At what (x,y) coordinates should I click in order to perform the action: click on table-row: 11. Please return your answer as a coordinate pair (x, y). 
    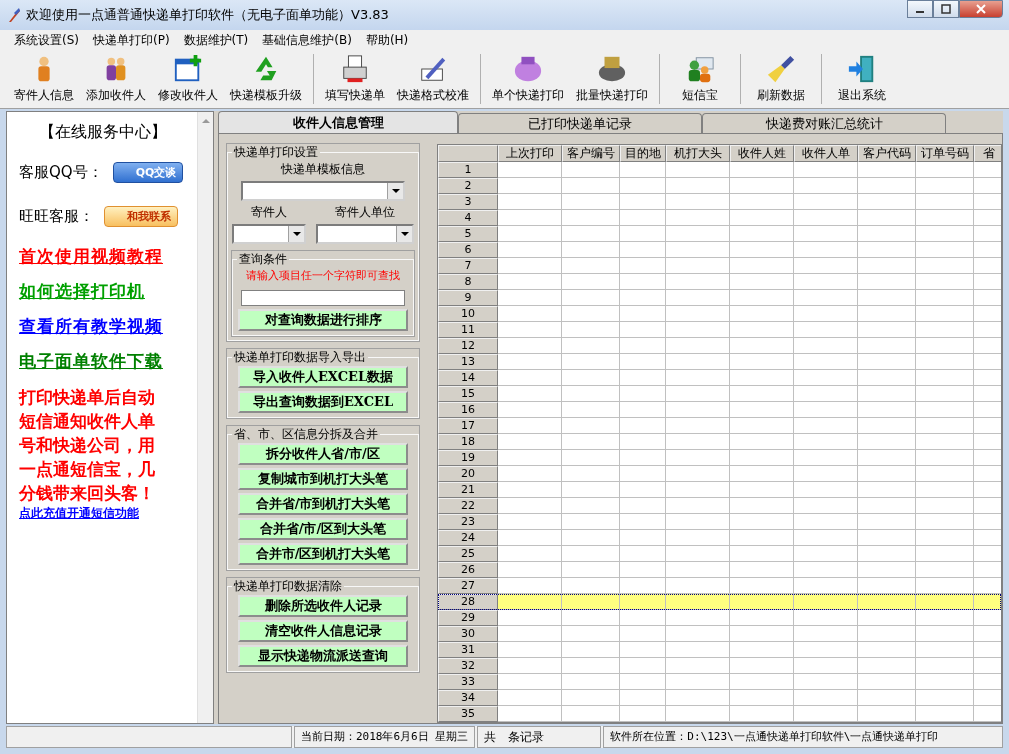
    Looking at the image, I should click on (719, 330).